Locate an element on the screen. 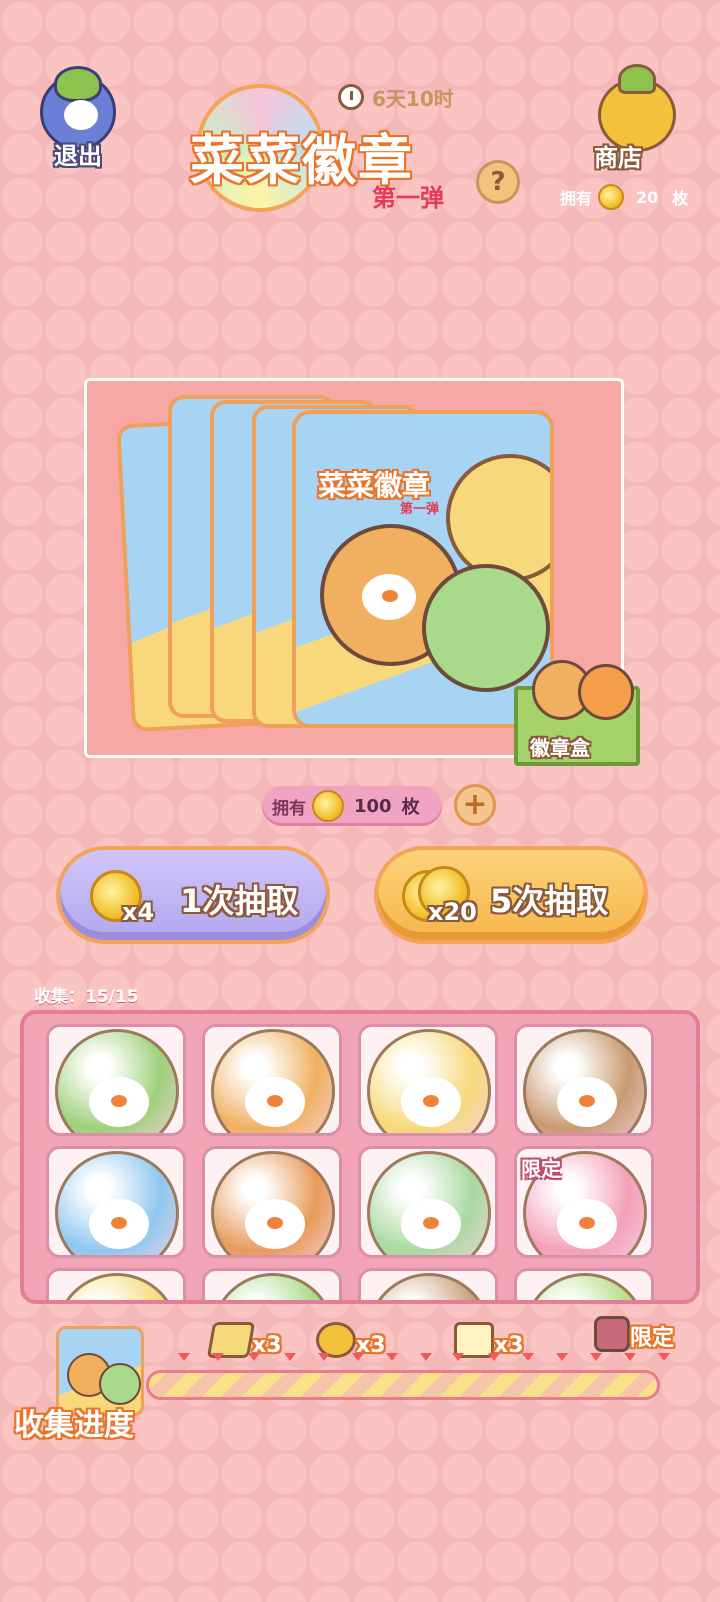  coin-owned-unit: 枚 is located at coordinates (410, 807).